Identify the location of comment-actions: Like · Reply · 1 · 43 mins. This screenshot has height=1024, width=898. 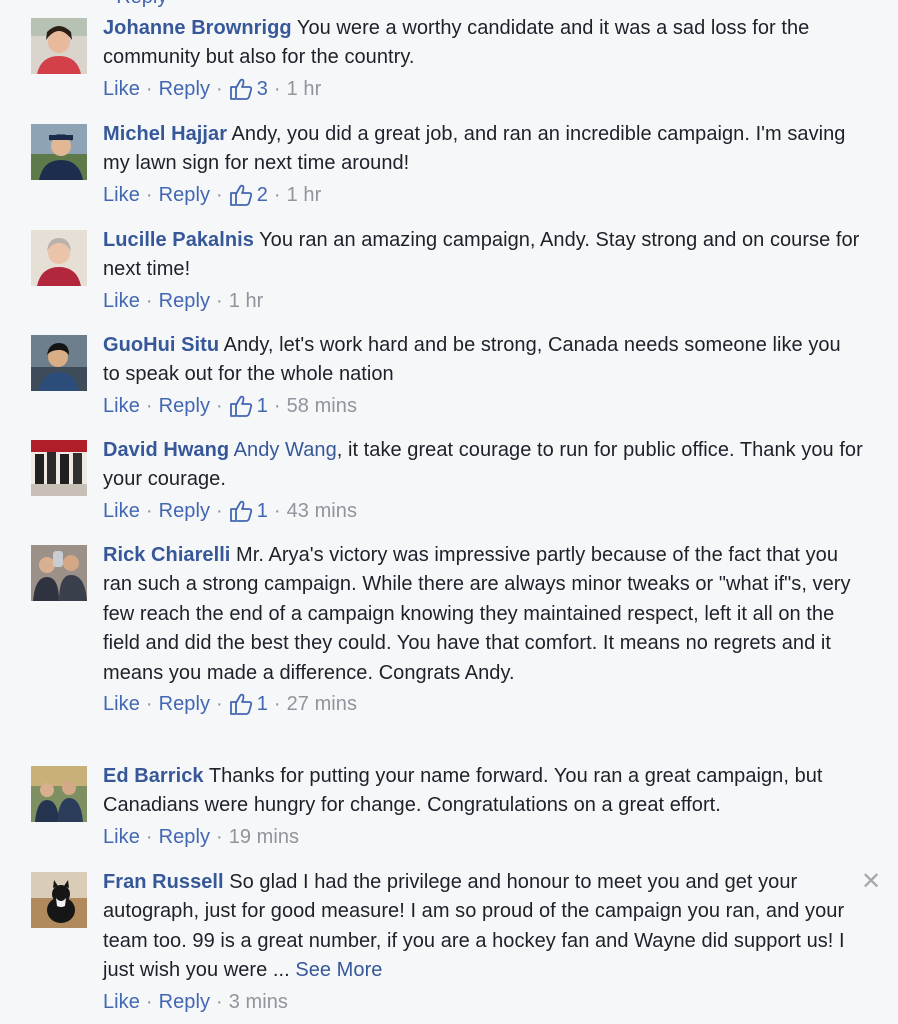
(483, 511).